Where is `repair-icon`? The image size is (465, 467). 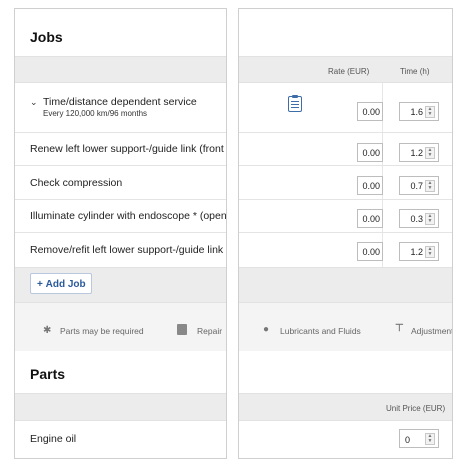 repair-icon is located at coordinates (182, 329).